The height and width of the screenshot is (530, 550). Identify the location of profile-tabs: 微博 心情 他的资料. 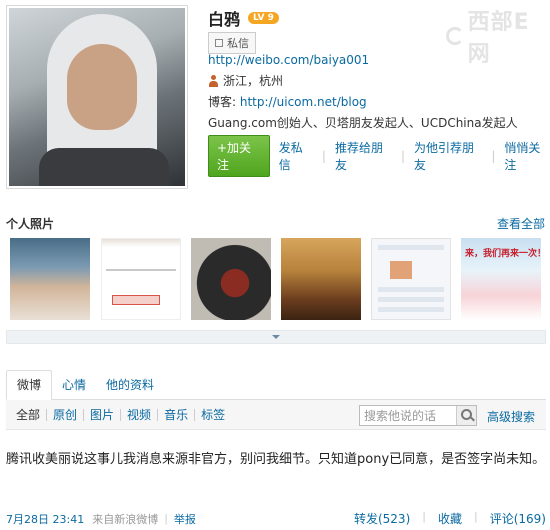
(276, 385).